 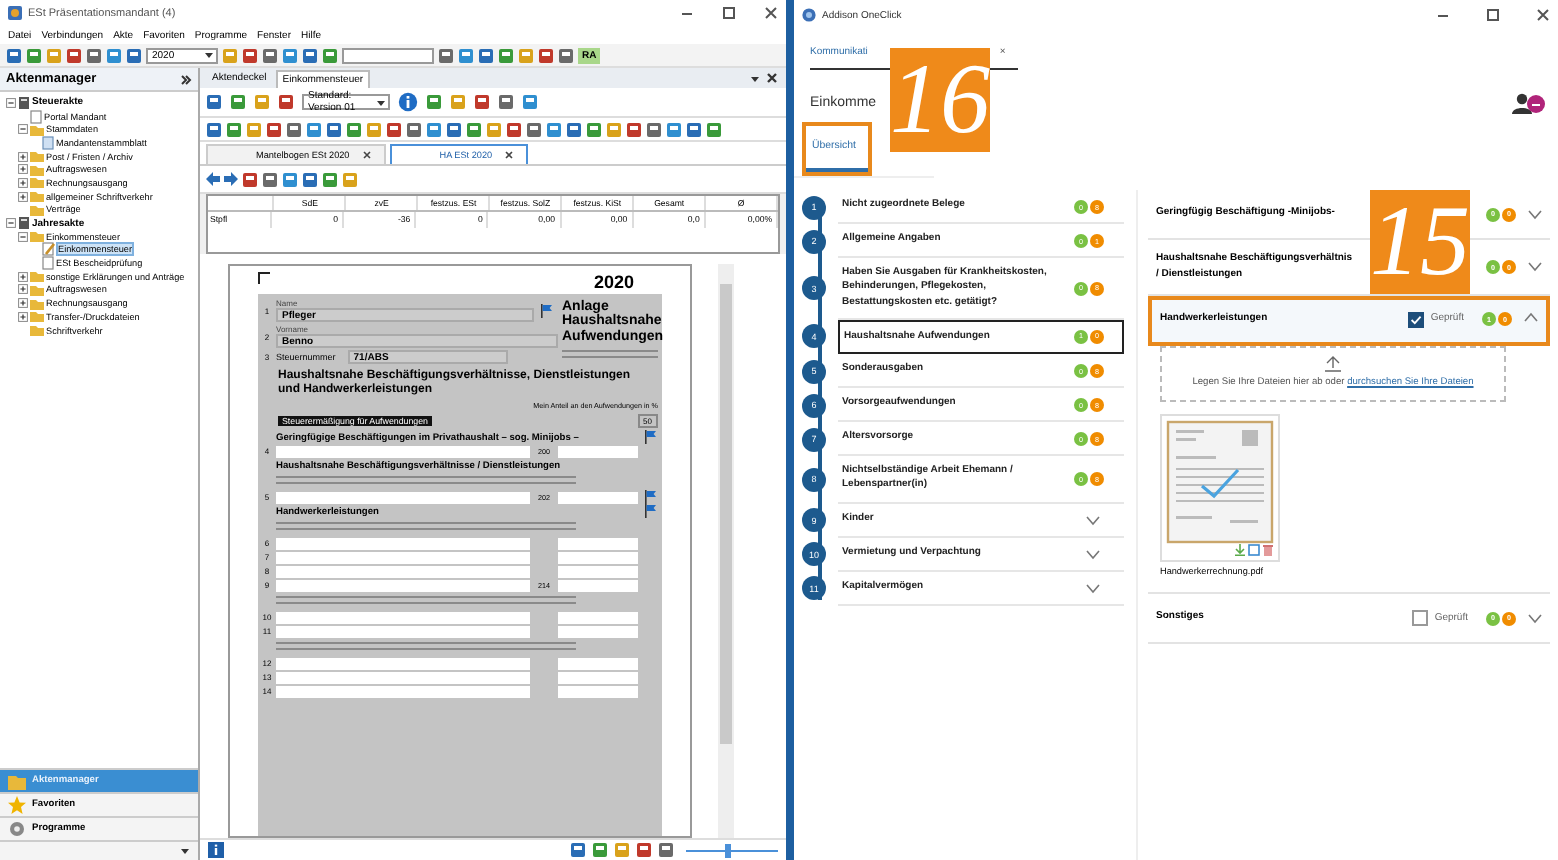 What do you see at coordinates (1528, 102) in the screenshot?
I see `user-icons` at bounding box center [1528, 102].